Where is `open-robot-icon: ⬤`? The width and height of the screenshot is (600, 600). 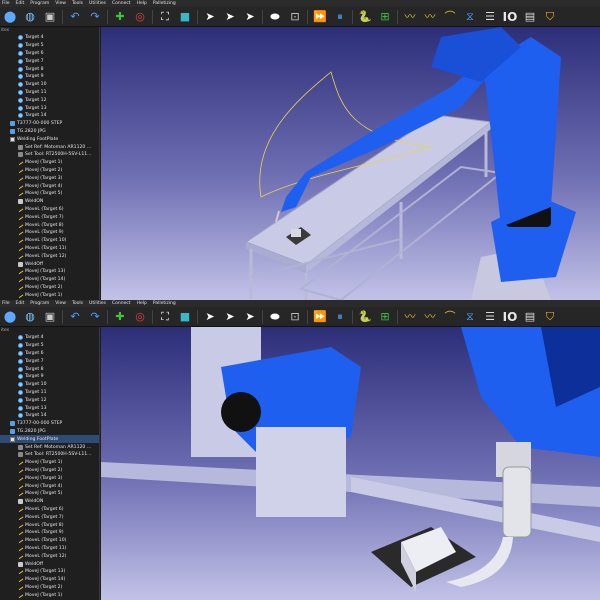 open-robot-icon: ⬤ is located at coordinates (10, 317).